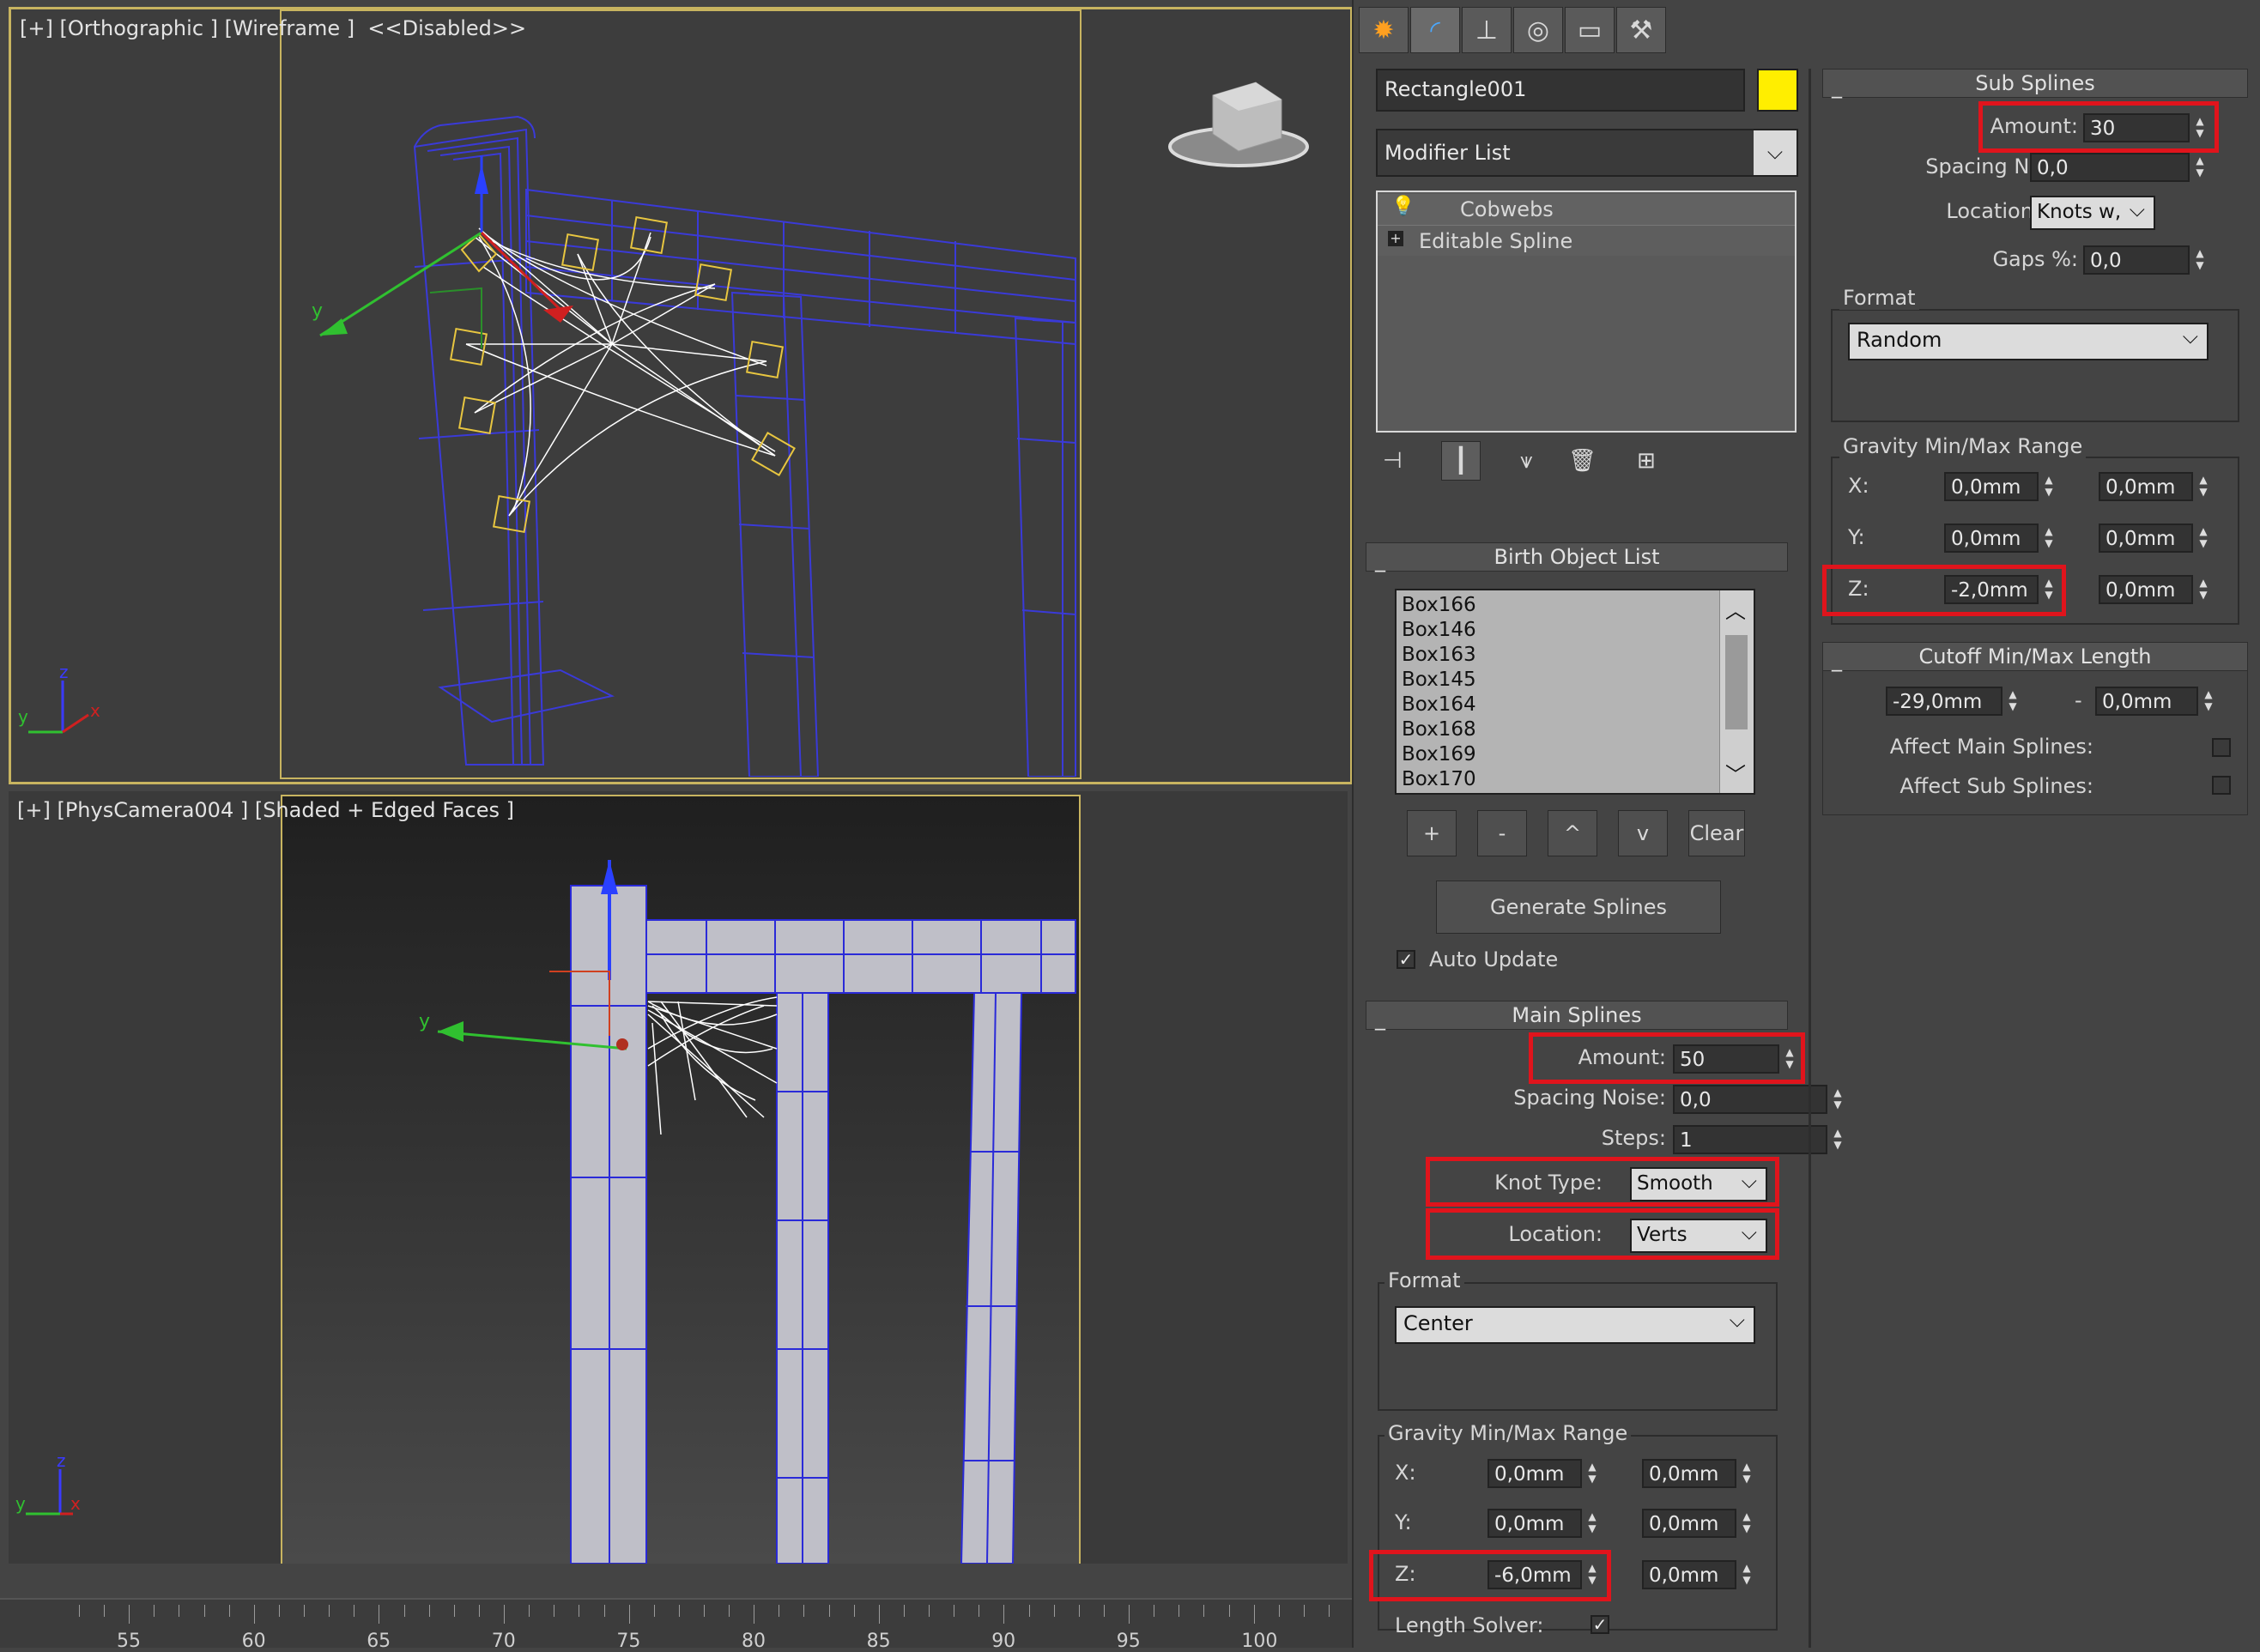  Describe the element at coordinates (754, 1641) in the screenshot. I see `timeline-label: 80` at that location.